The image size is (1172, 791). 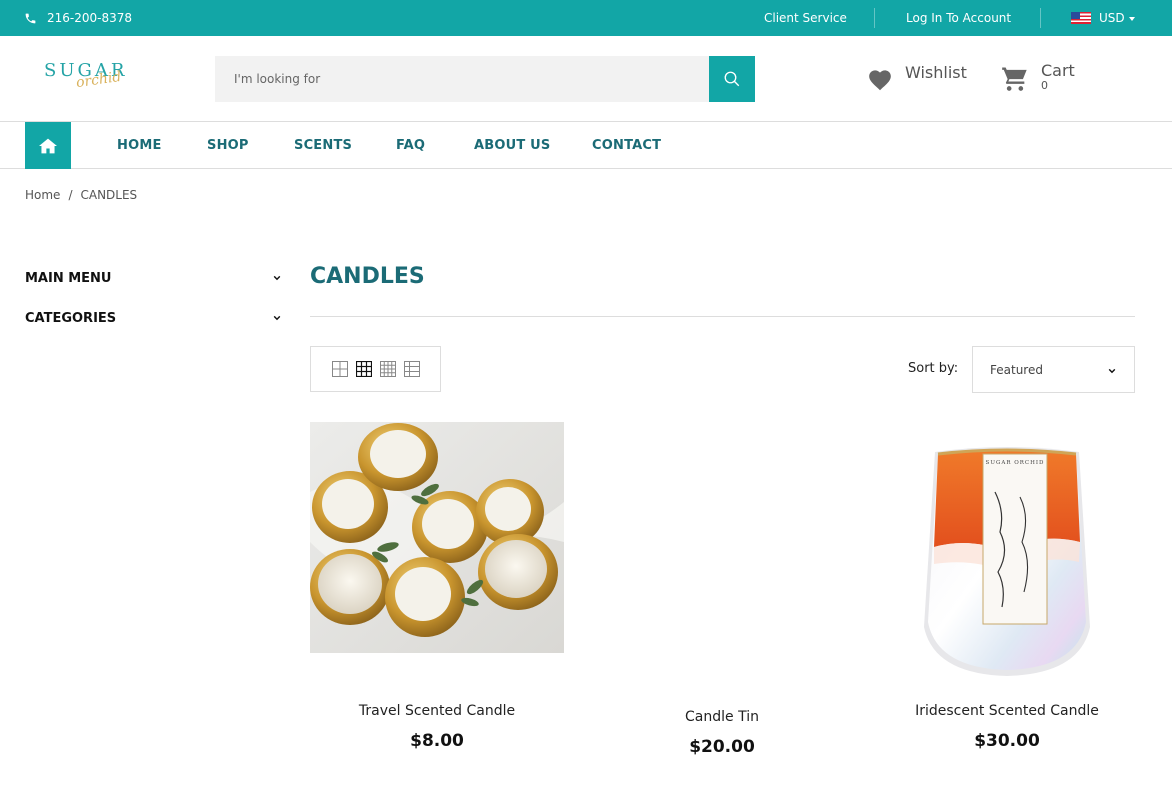 I want to click on nav-item-shop: SHOP, so click(x=228, y=145).